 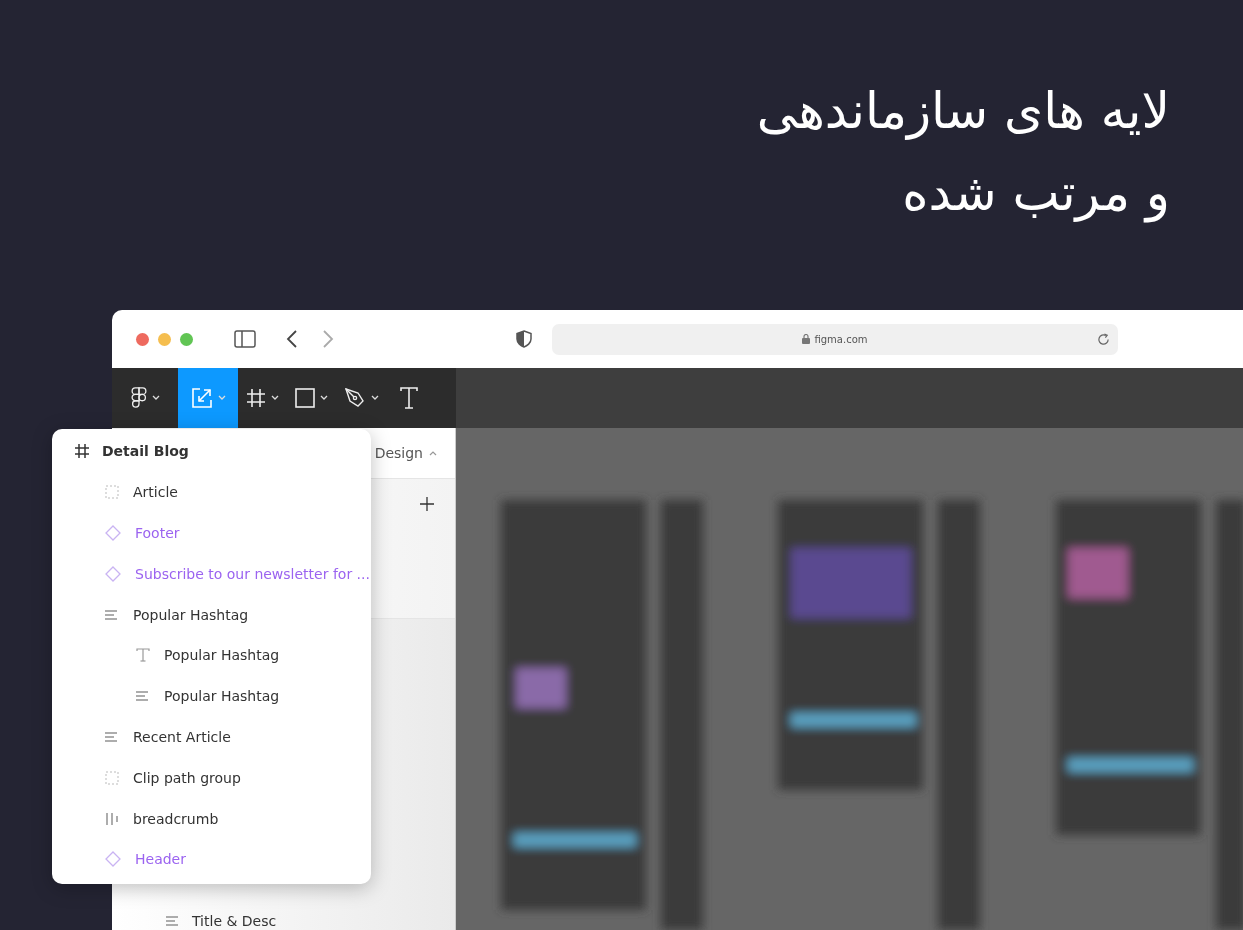 What do you see at coordinates (292, 339) in the screenshot?
I see `back-icon` at bounding box center [292, 339].